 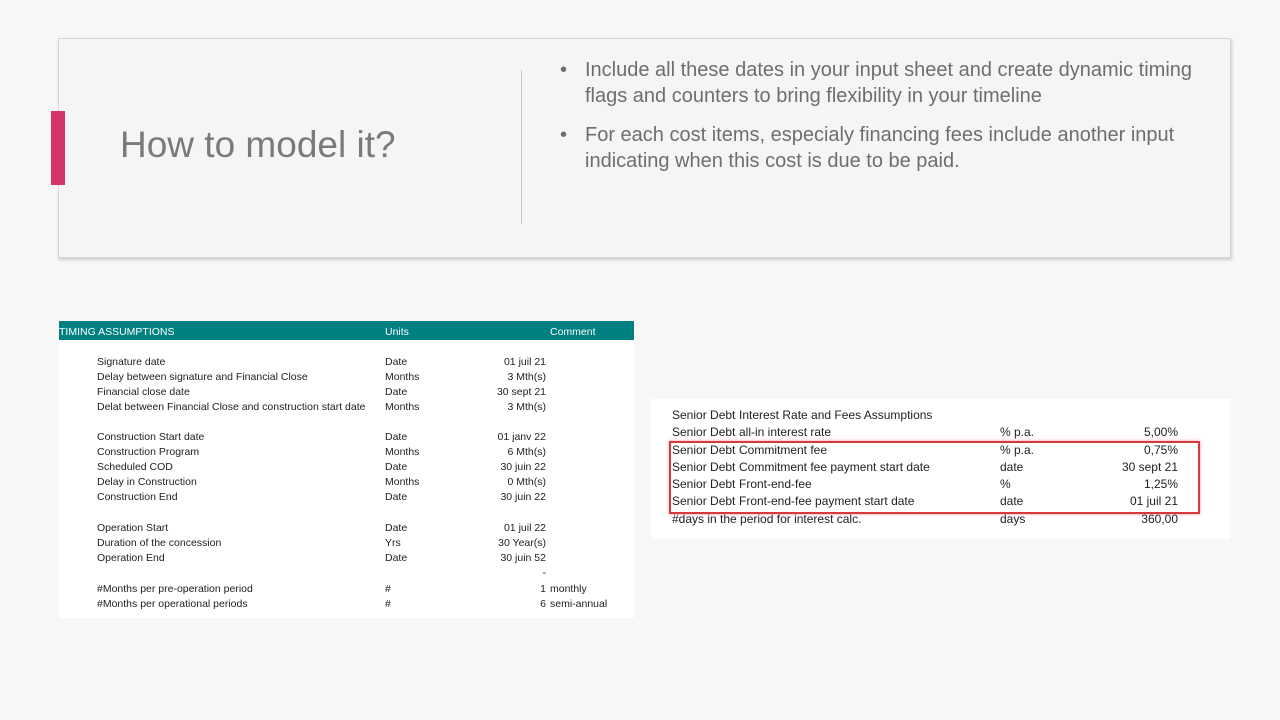 I want to click on row-label: #Months per operational periods, so click(x=172, y=604).